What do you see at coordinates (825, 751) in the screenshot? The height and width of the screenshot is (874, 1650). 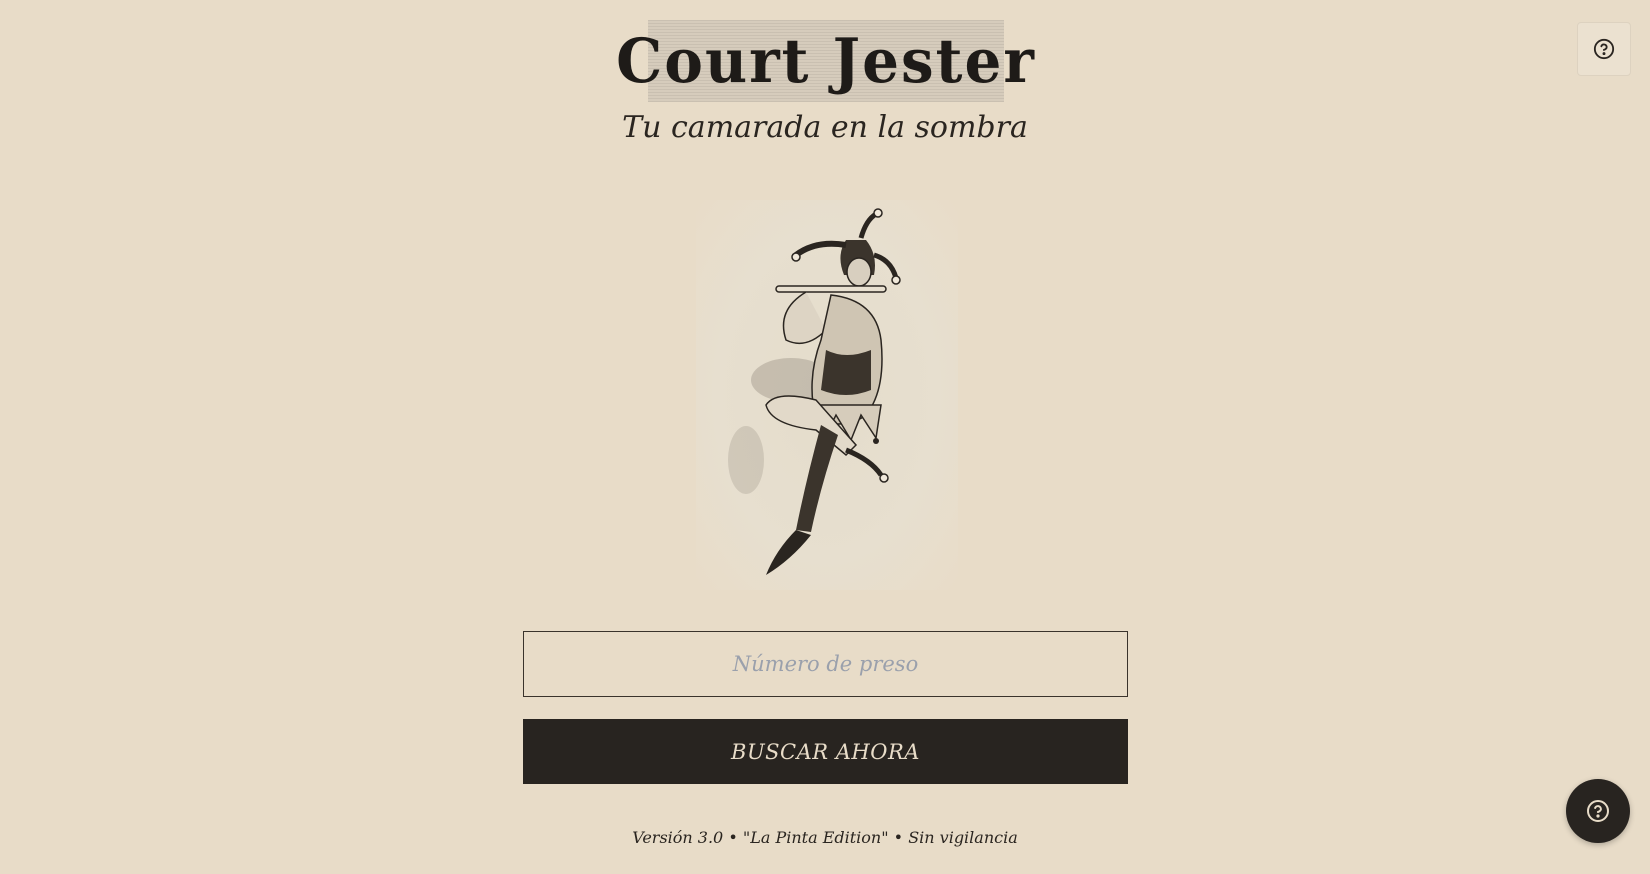 I see `search-now-button: BUSCAR AHORA` at bounding box center [825, 751].